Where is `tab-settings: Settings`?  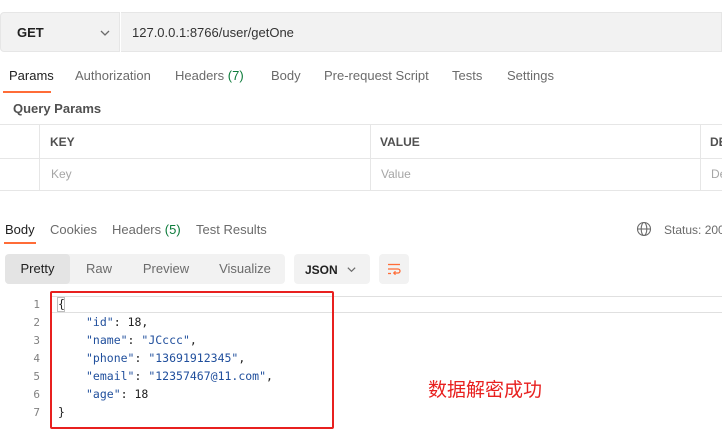
tab-settings: Settings is located at coordinates (530, 75).